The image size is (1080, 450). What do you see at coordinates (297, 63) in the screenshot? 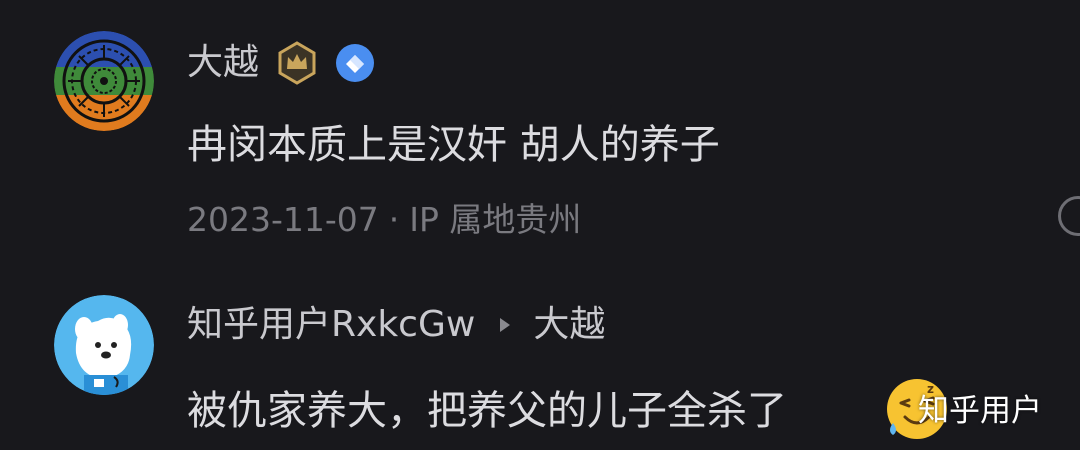
I see `crown-badge-icon` at bounding box center [297, 63].